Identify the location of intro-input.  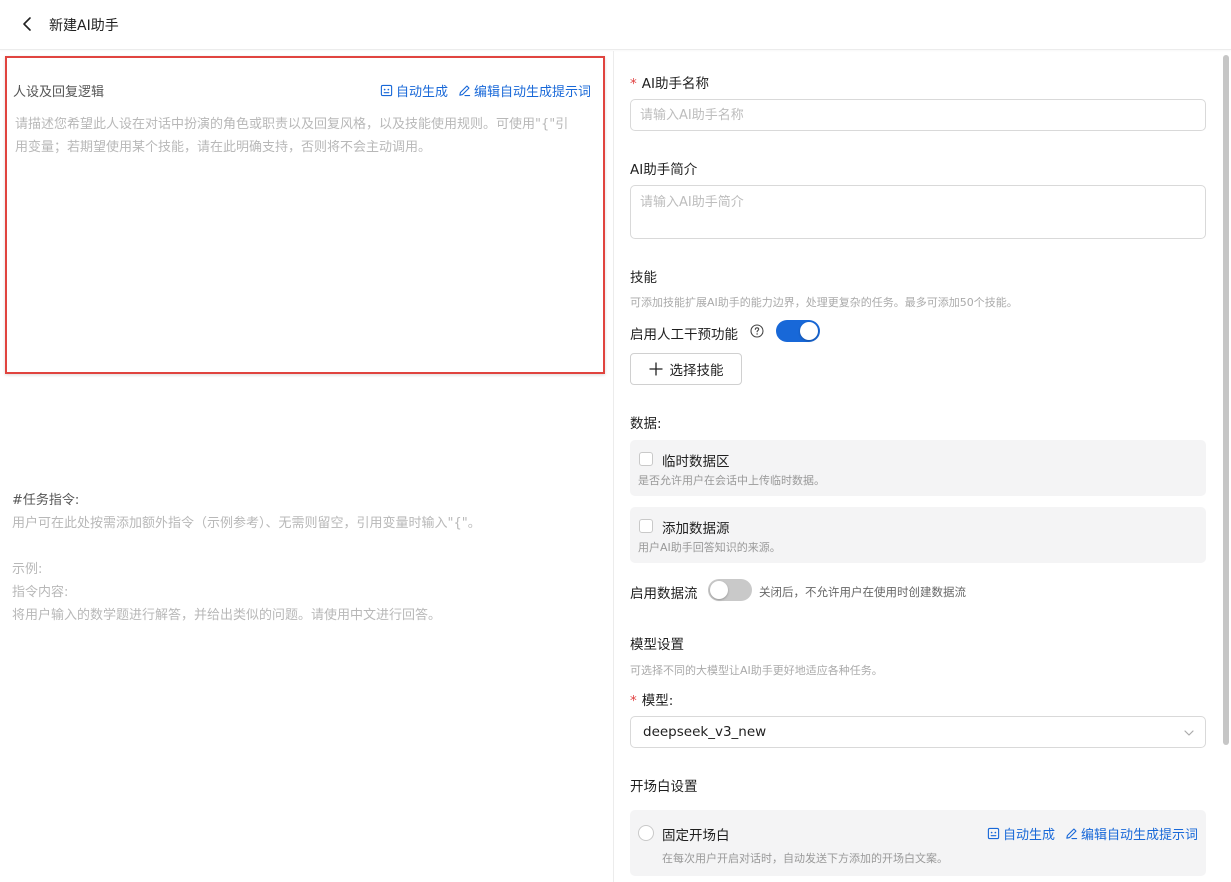
(918, 212).